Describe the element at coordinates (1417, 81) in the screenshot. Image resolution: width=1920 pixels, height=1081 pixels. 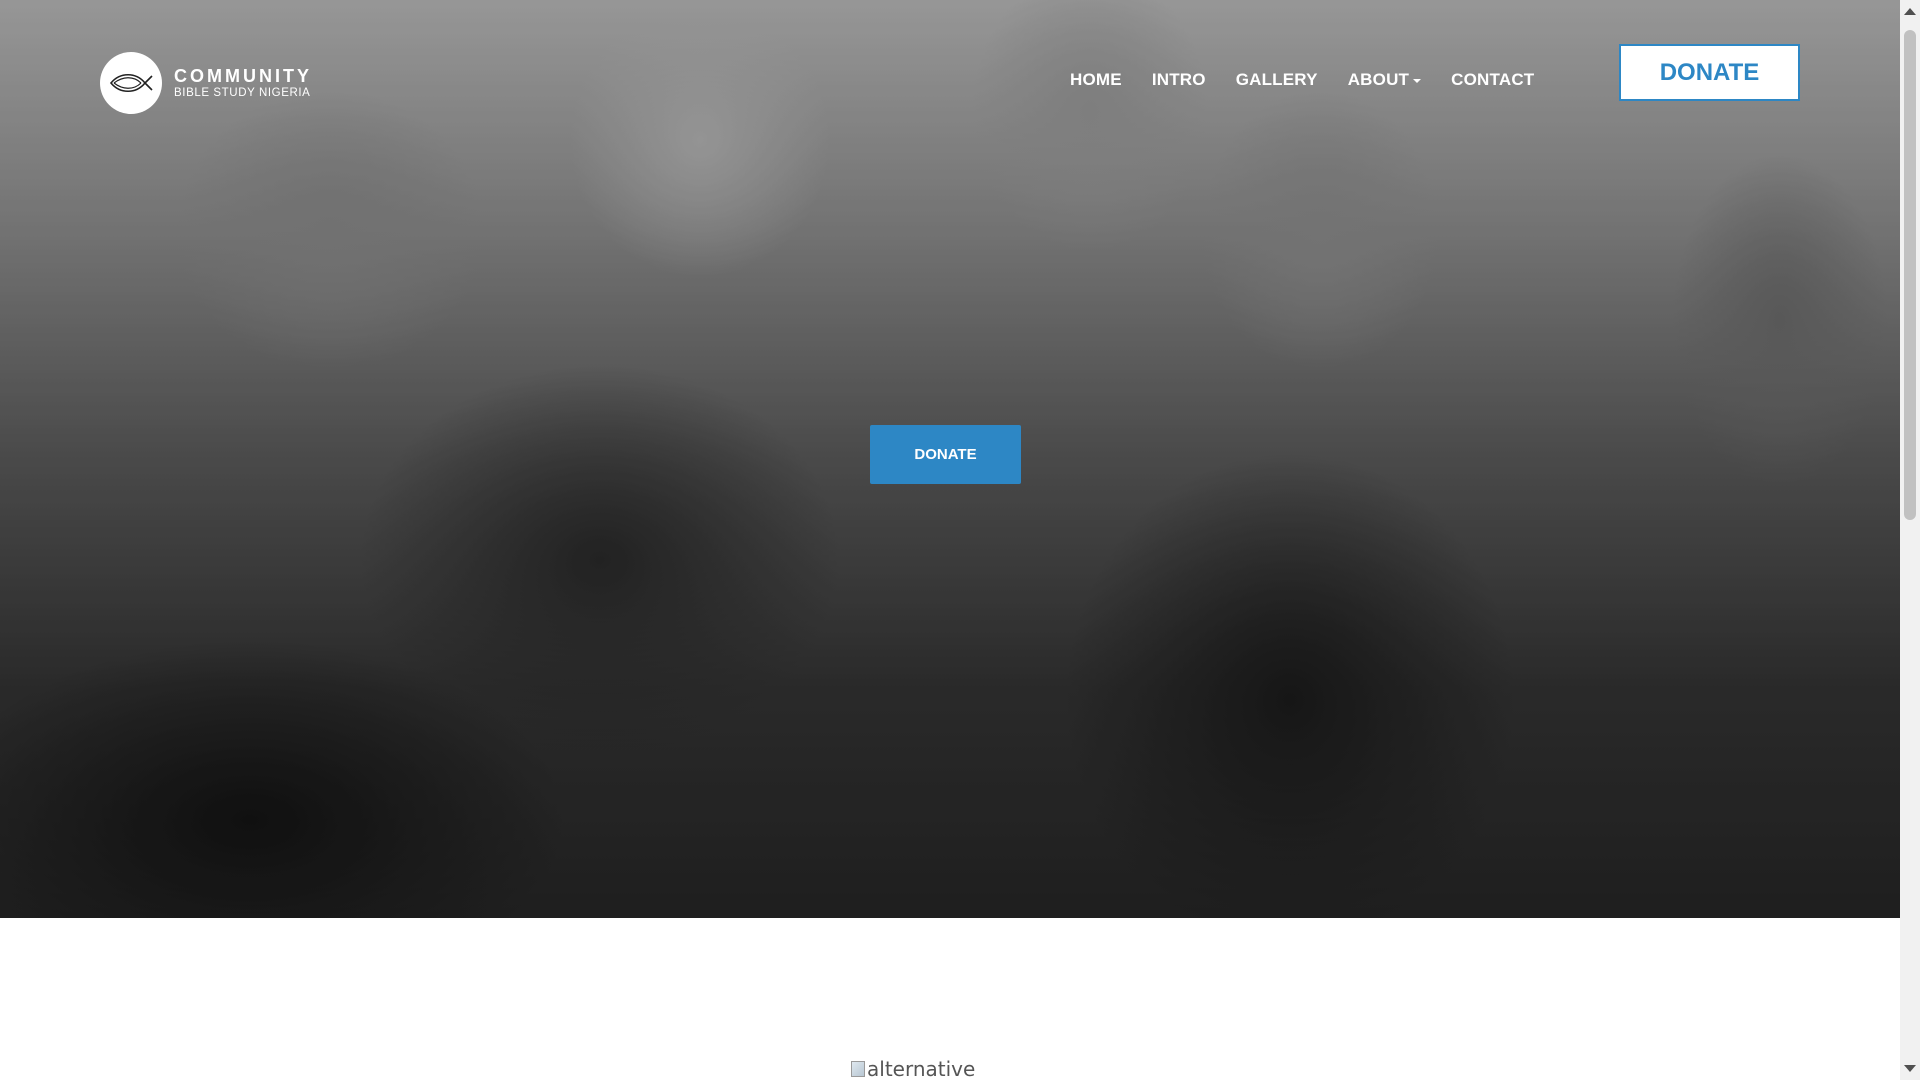
I see `chevron-down-icon` at that location.